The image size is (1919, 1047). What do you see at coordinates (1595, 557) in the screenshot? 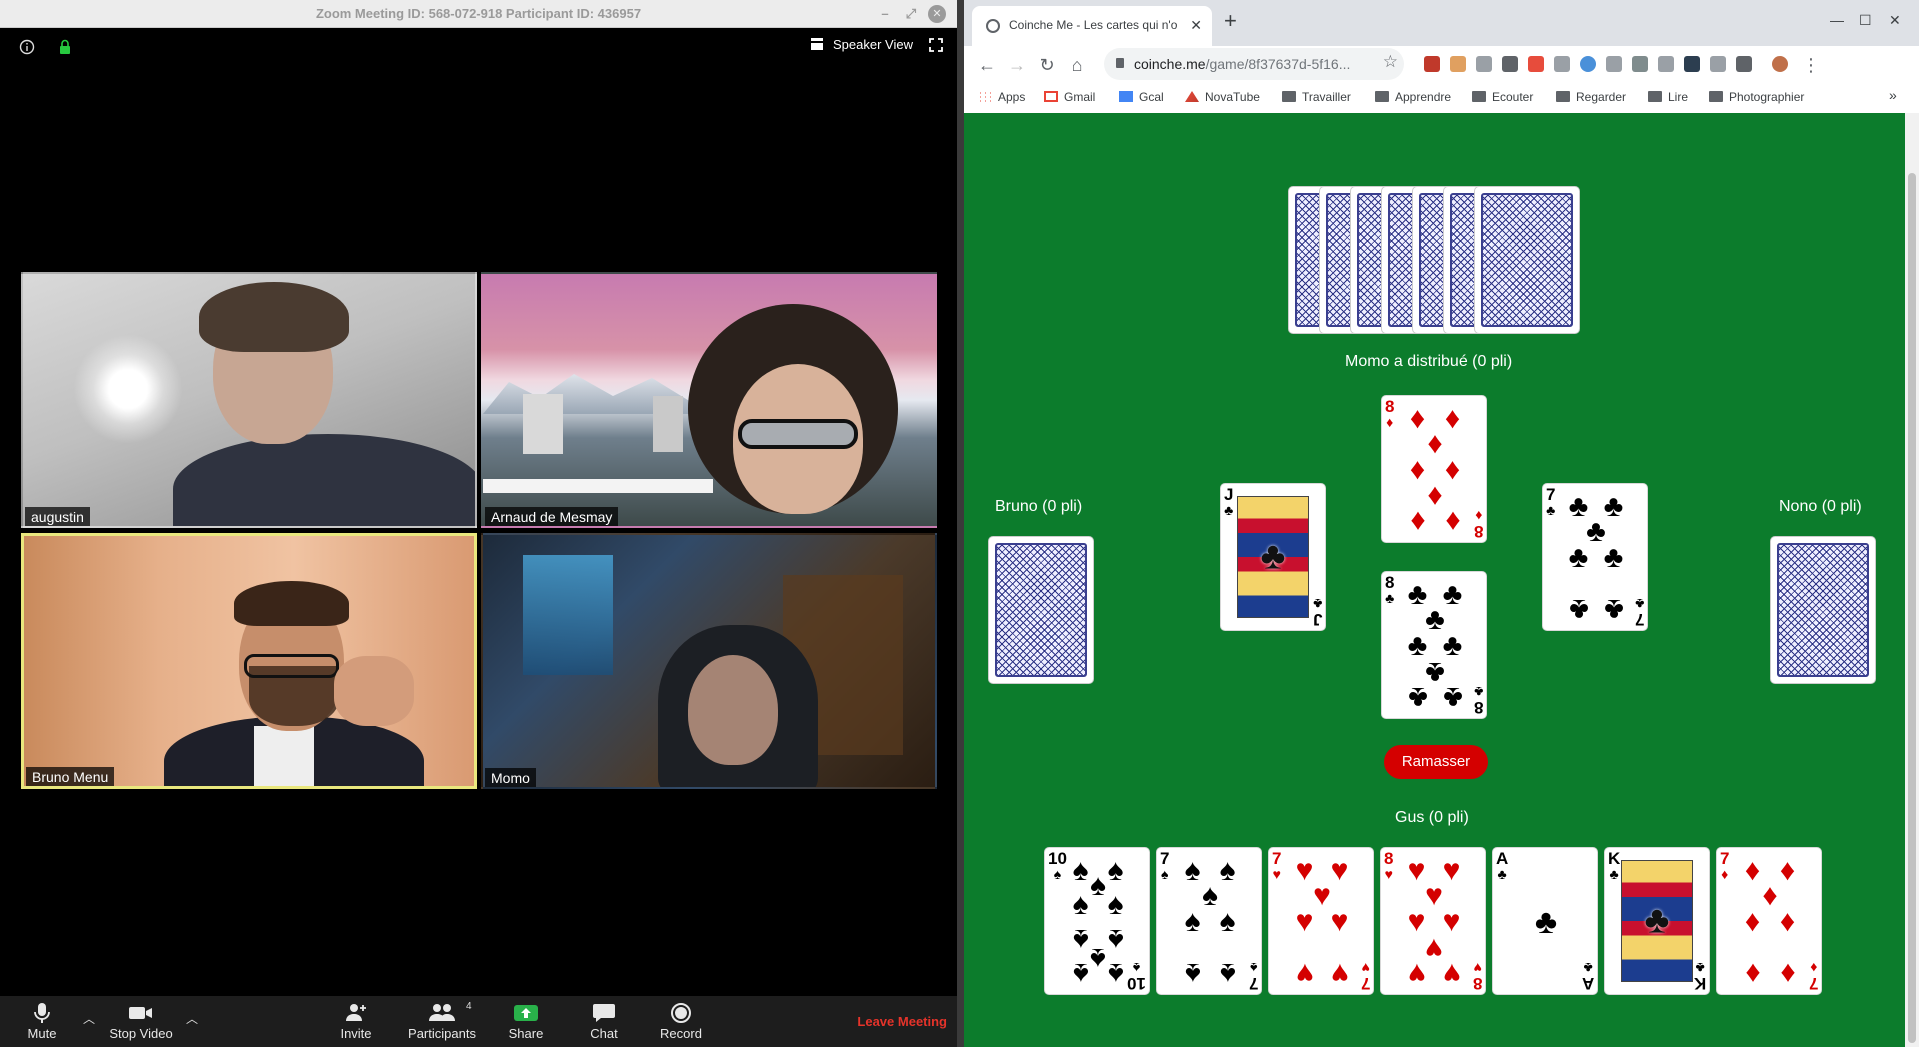
I see `trick-card-right: 7 ♣ 7 ♣ ♣ ♣ ♣ ♣ ♣ ♣ ♣` at bounding box center [1595, 557].